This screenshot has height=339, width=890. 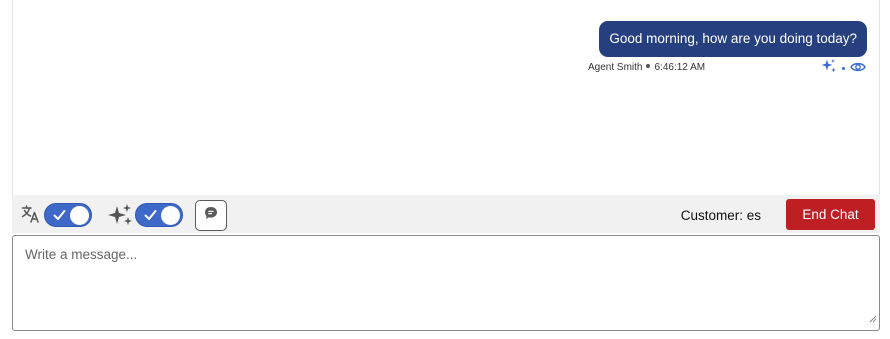 I want to click on message-time: 6:46:12 AM, so click(x=680, y=67).